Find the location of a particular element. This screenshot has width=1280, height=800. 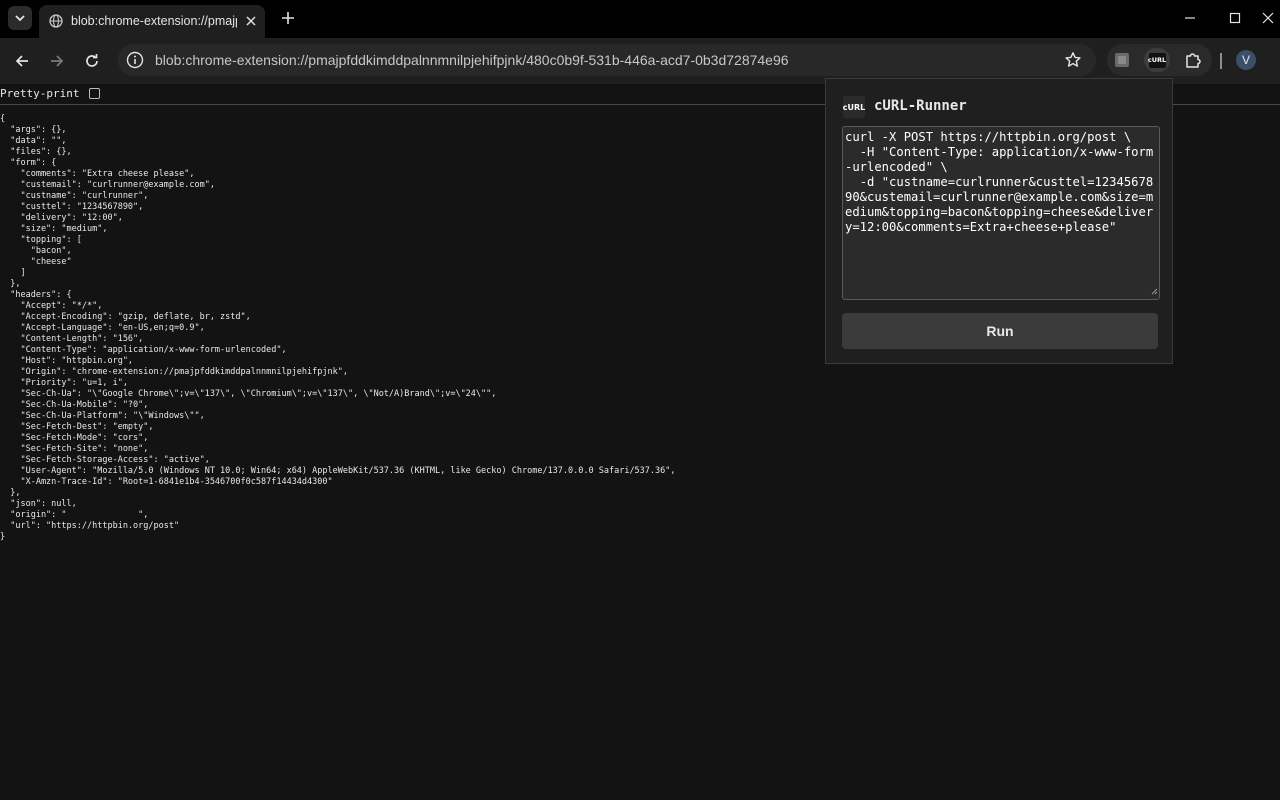

minimize-button is located at coordinates (1190, 18).